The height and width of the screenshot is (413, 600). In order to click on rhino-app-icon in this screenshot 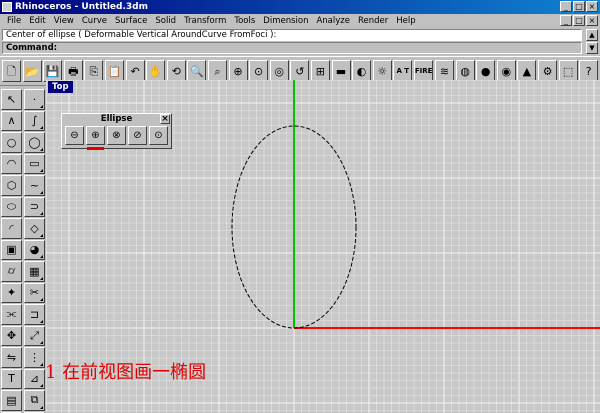, I will do `click(7, 7)`.